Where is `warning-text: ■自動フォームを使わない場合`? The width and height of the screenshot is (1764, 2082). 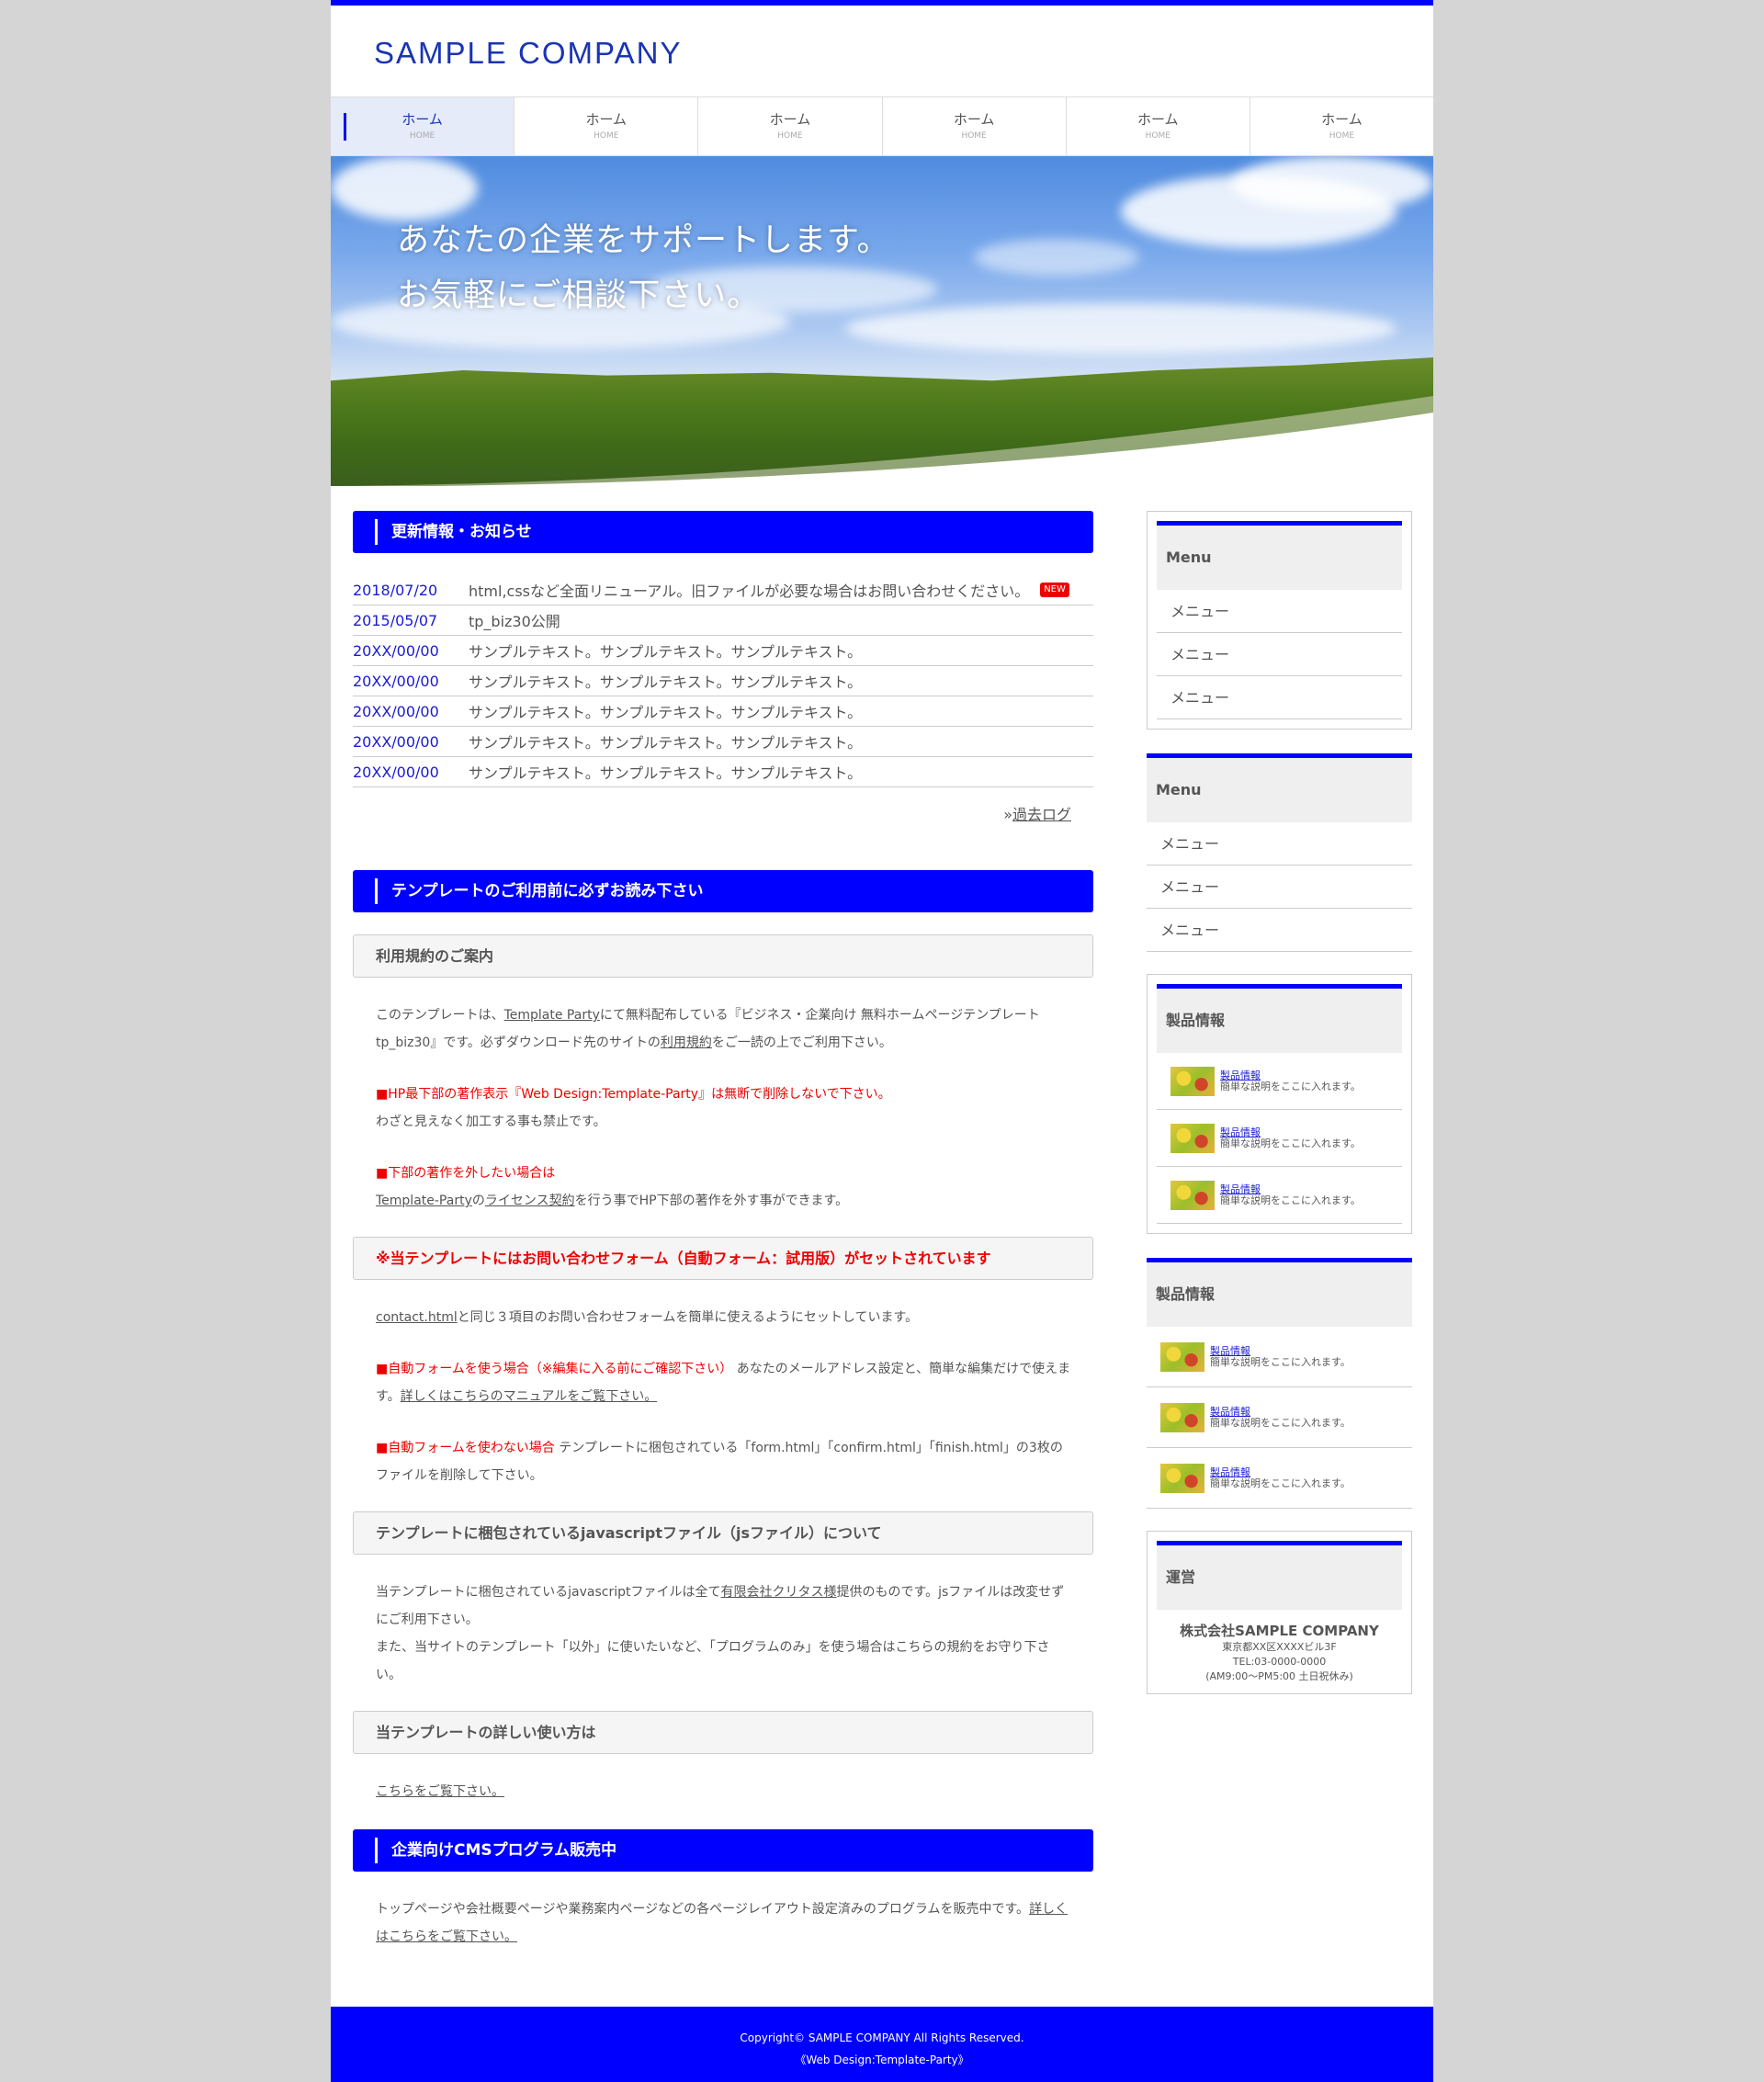
warning-text: ■自動フォームを使わない場合 is located at coordinates (465, 1448).